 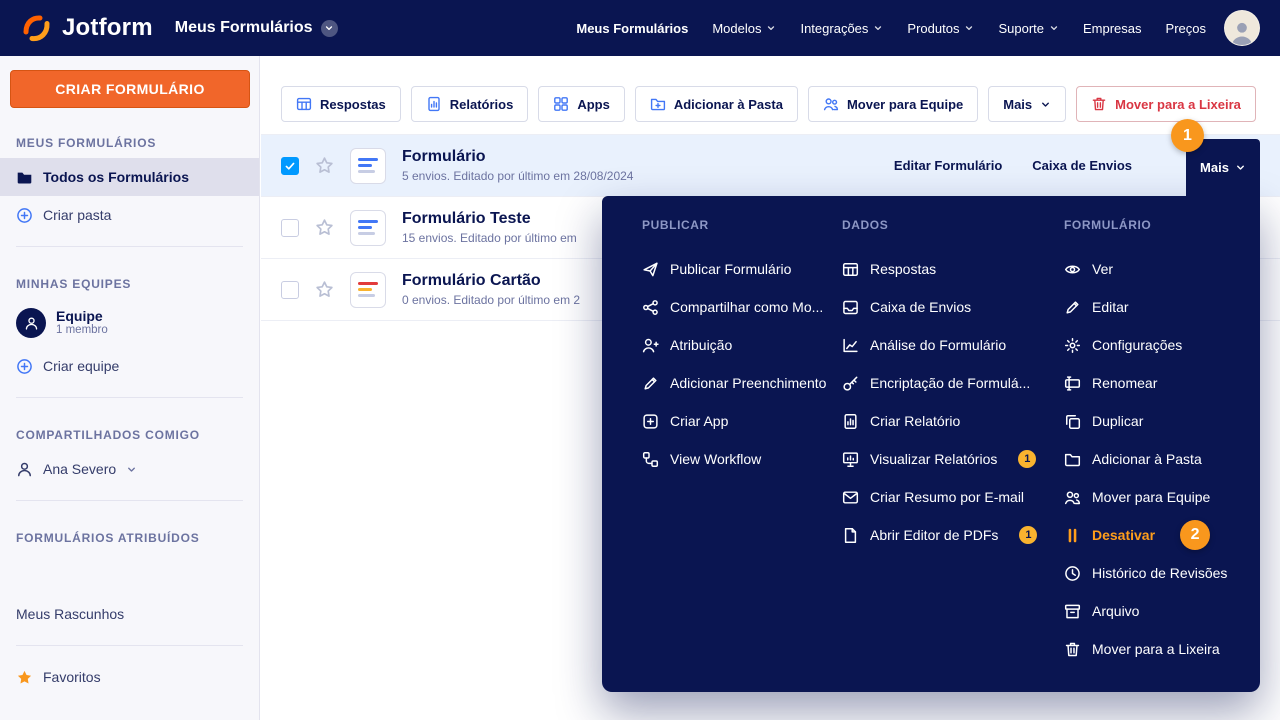 What do you see at coordinates (650, 307) in the screenshot?
I see `share-icon` at bounding box center [650, 307].